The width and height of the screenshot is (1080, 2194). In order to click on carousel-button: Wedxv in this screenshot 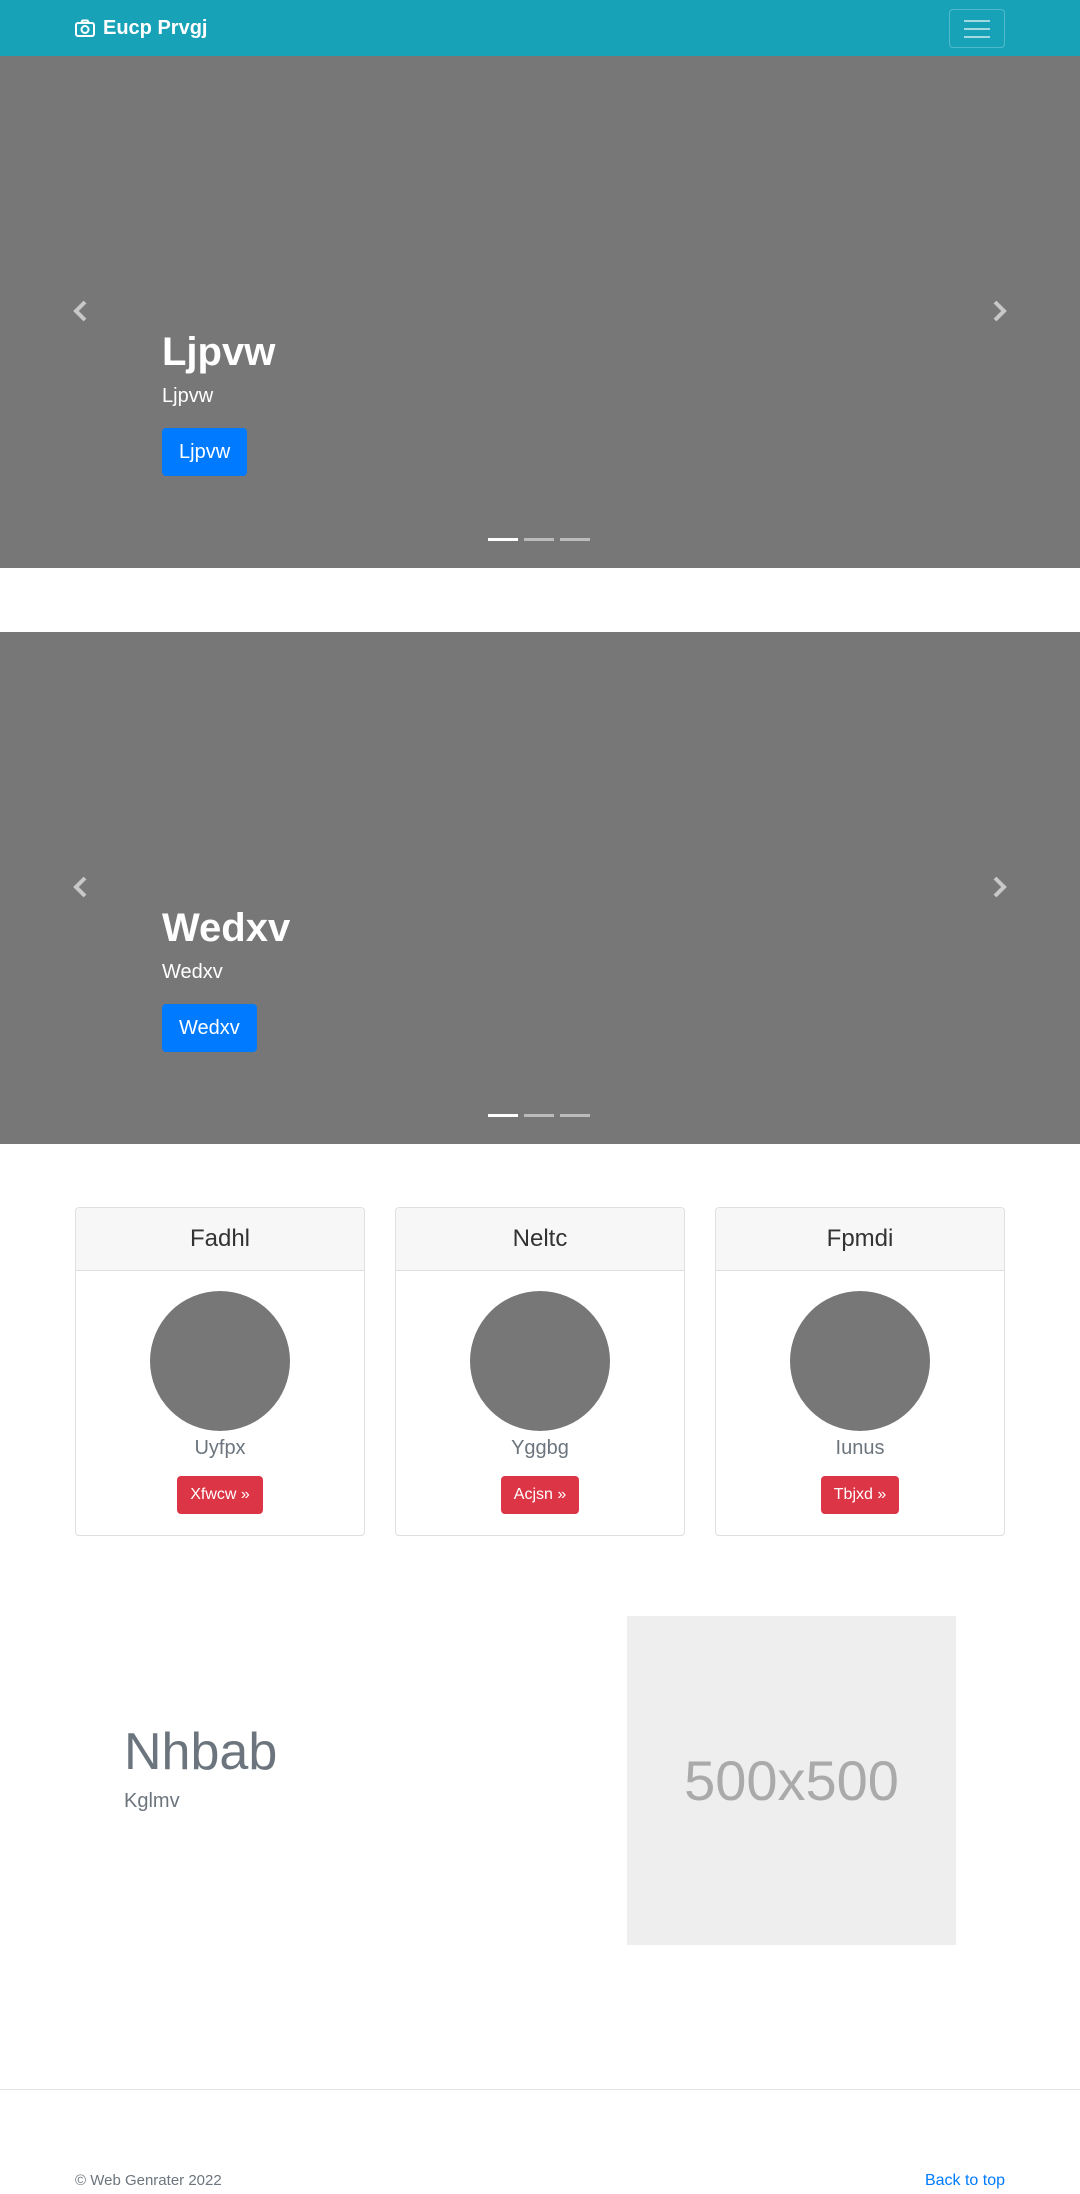, I will do `click(209, 1028)`.